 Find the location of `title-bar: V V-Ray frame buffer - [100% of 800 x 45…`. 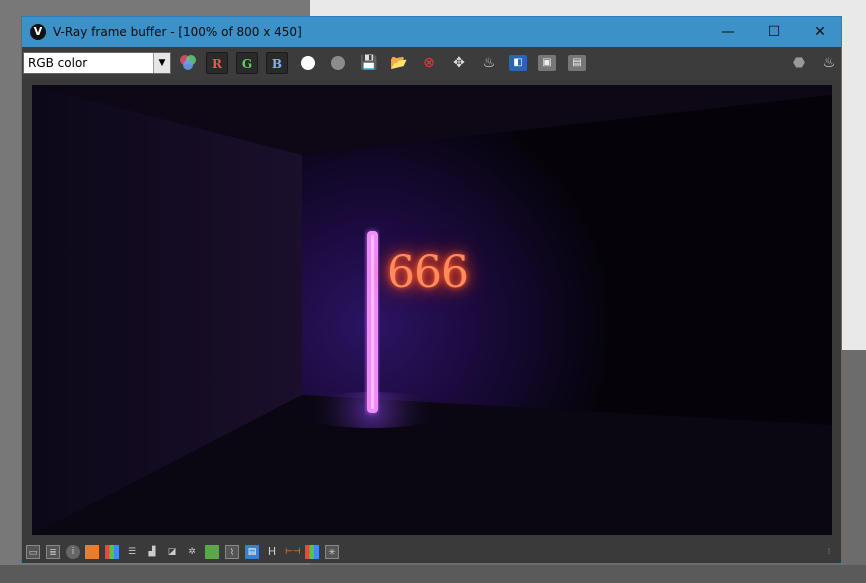

title-bar: V V-Ray frame buffer - [100% of 800 x 45… is located at coordinates (431, 32).